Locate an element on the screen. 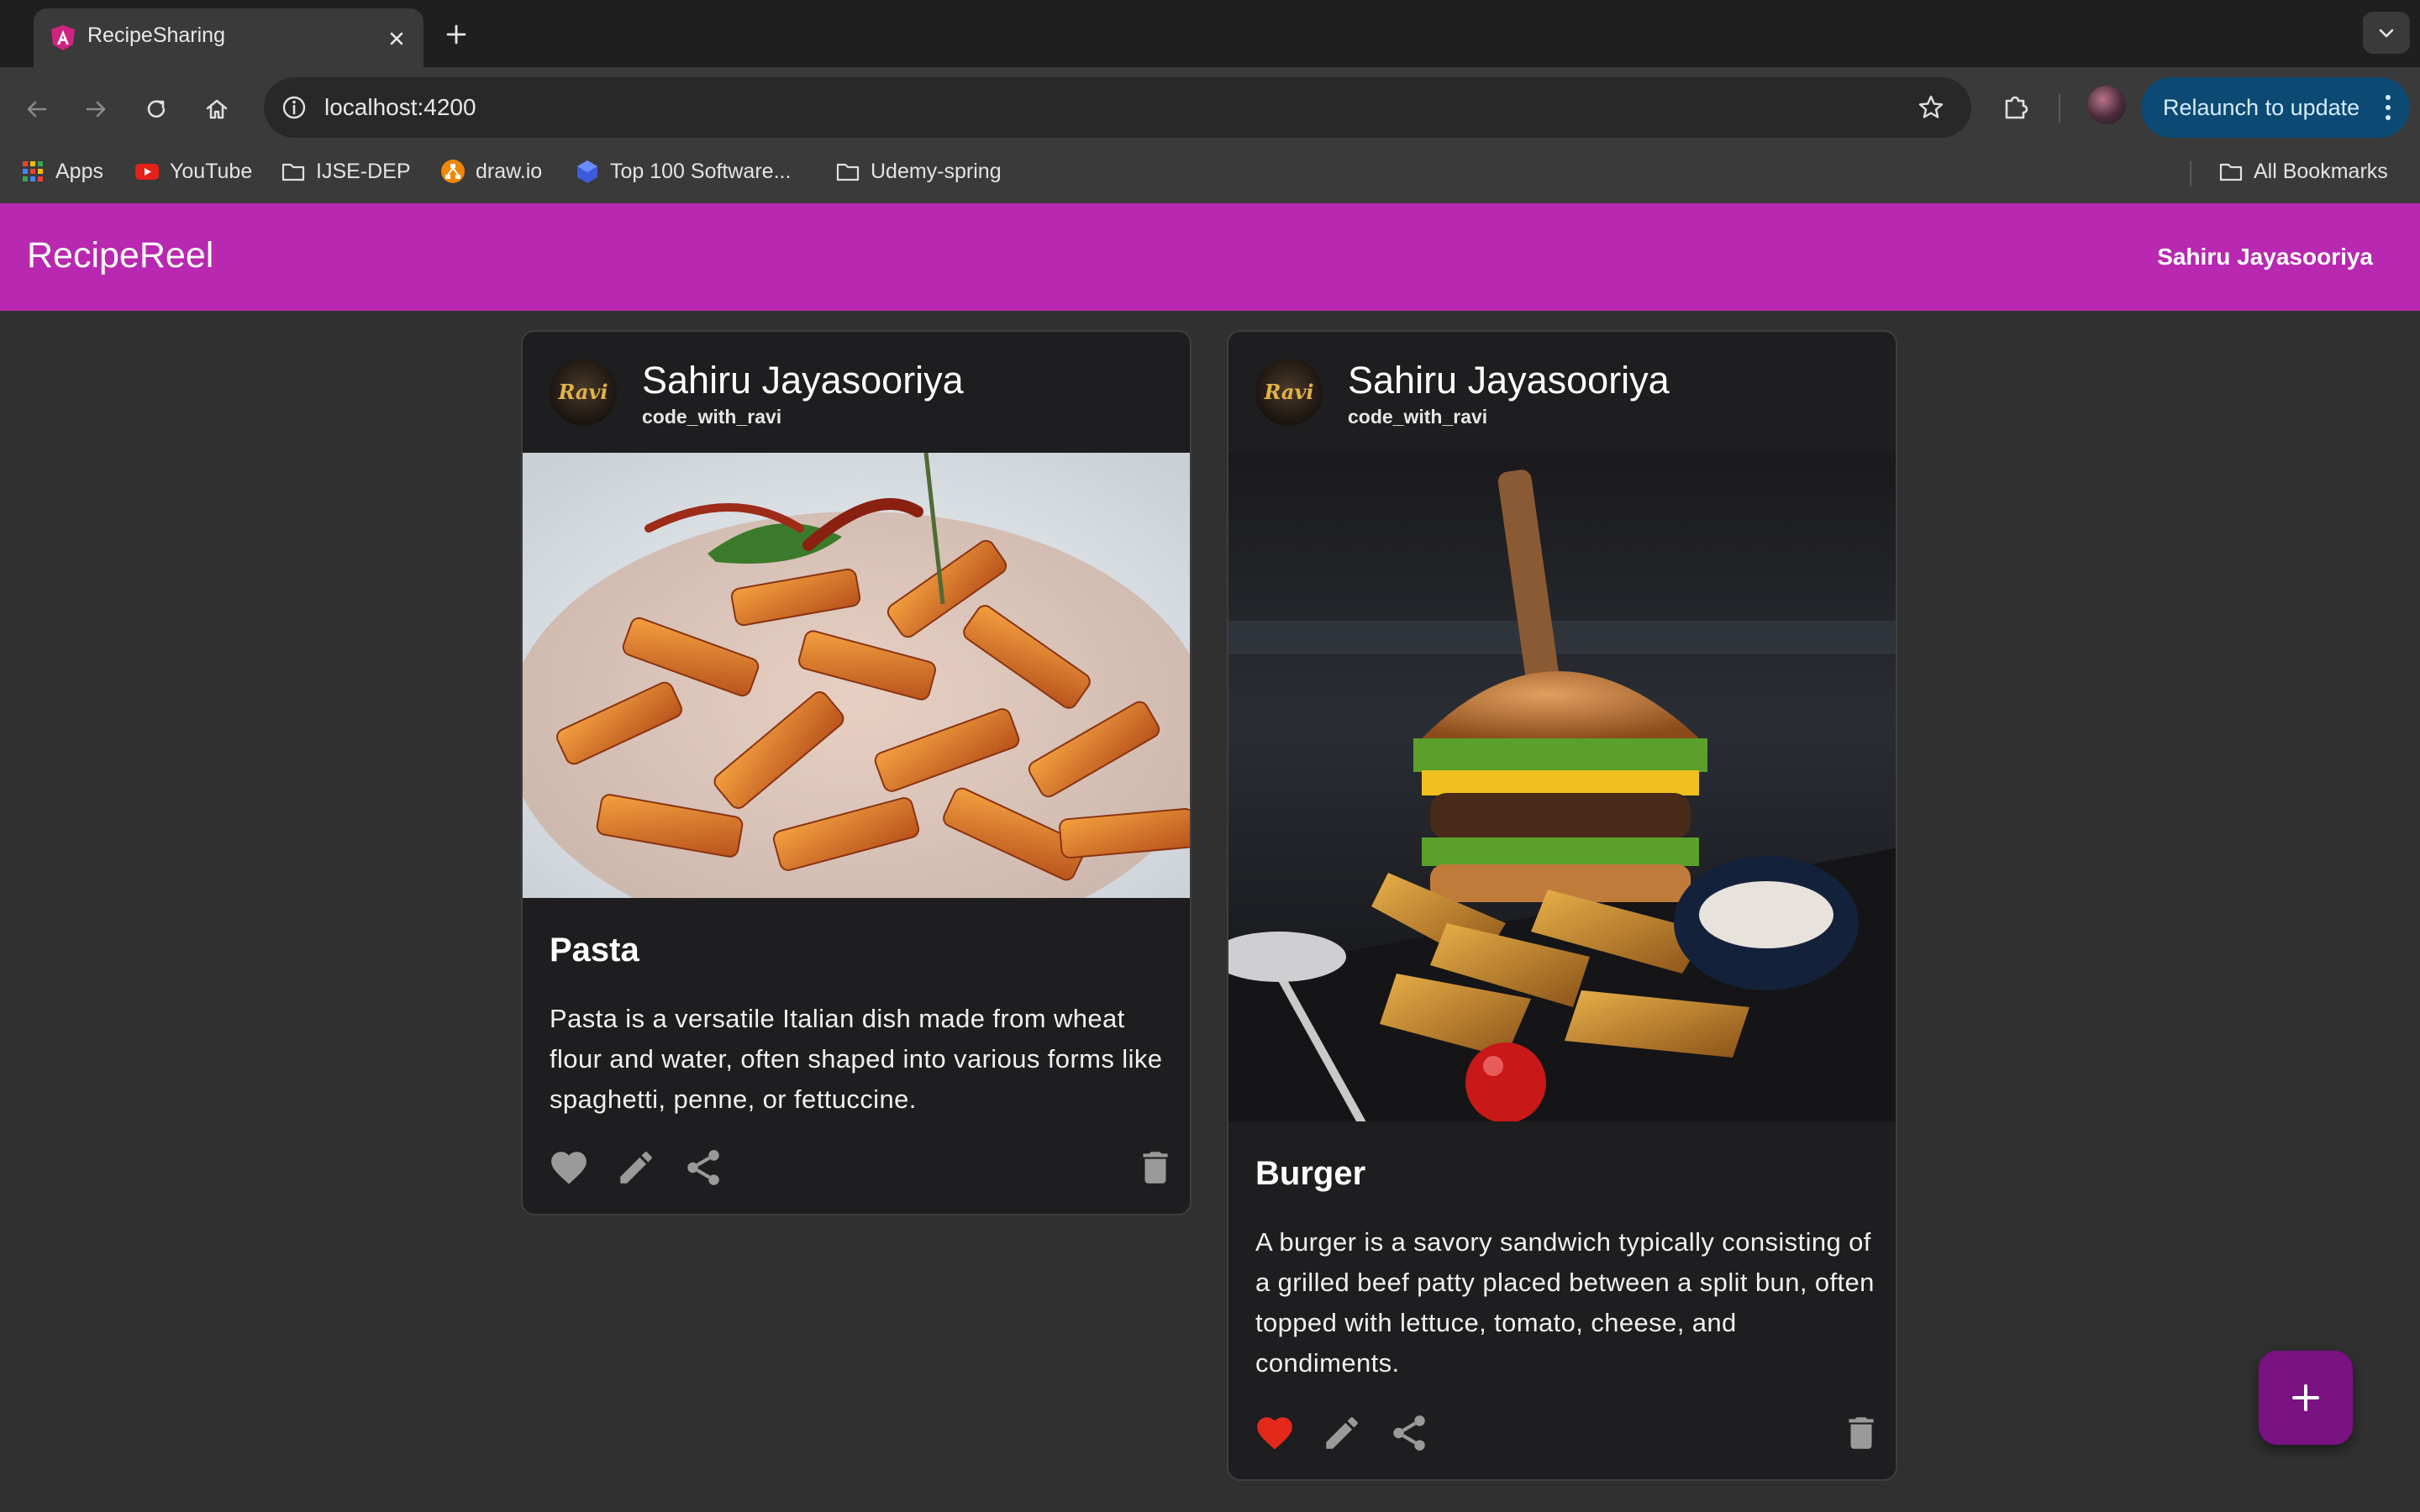 The height and width of the screenshot is (1512, 2420). app-header: RecipeReel Sahiru Jayasooriya is located at coordinates (1210, 257).